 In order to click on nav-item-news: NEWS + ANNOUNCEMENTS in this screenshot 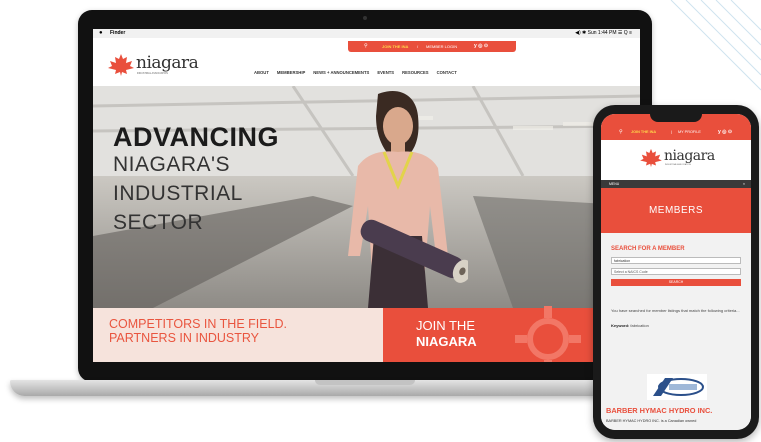, I will do `click(341, 73)`.